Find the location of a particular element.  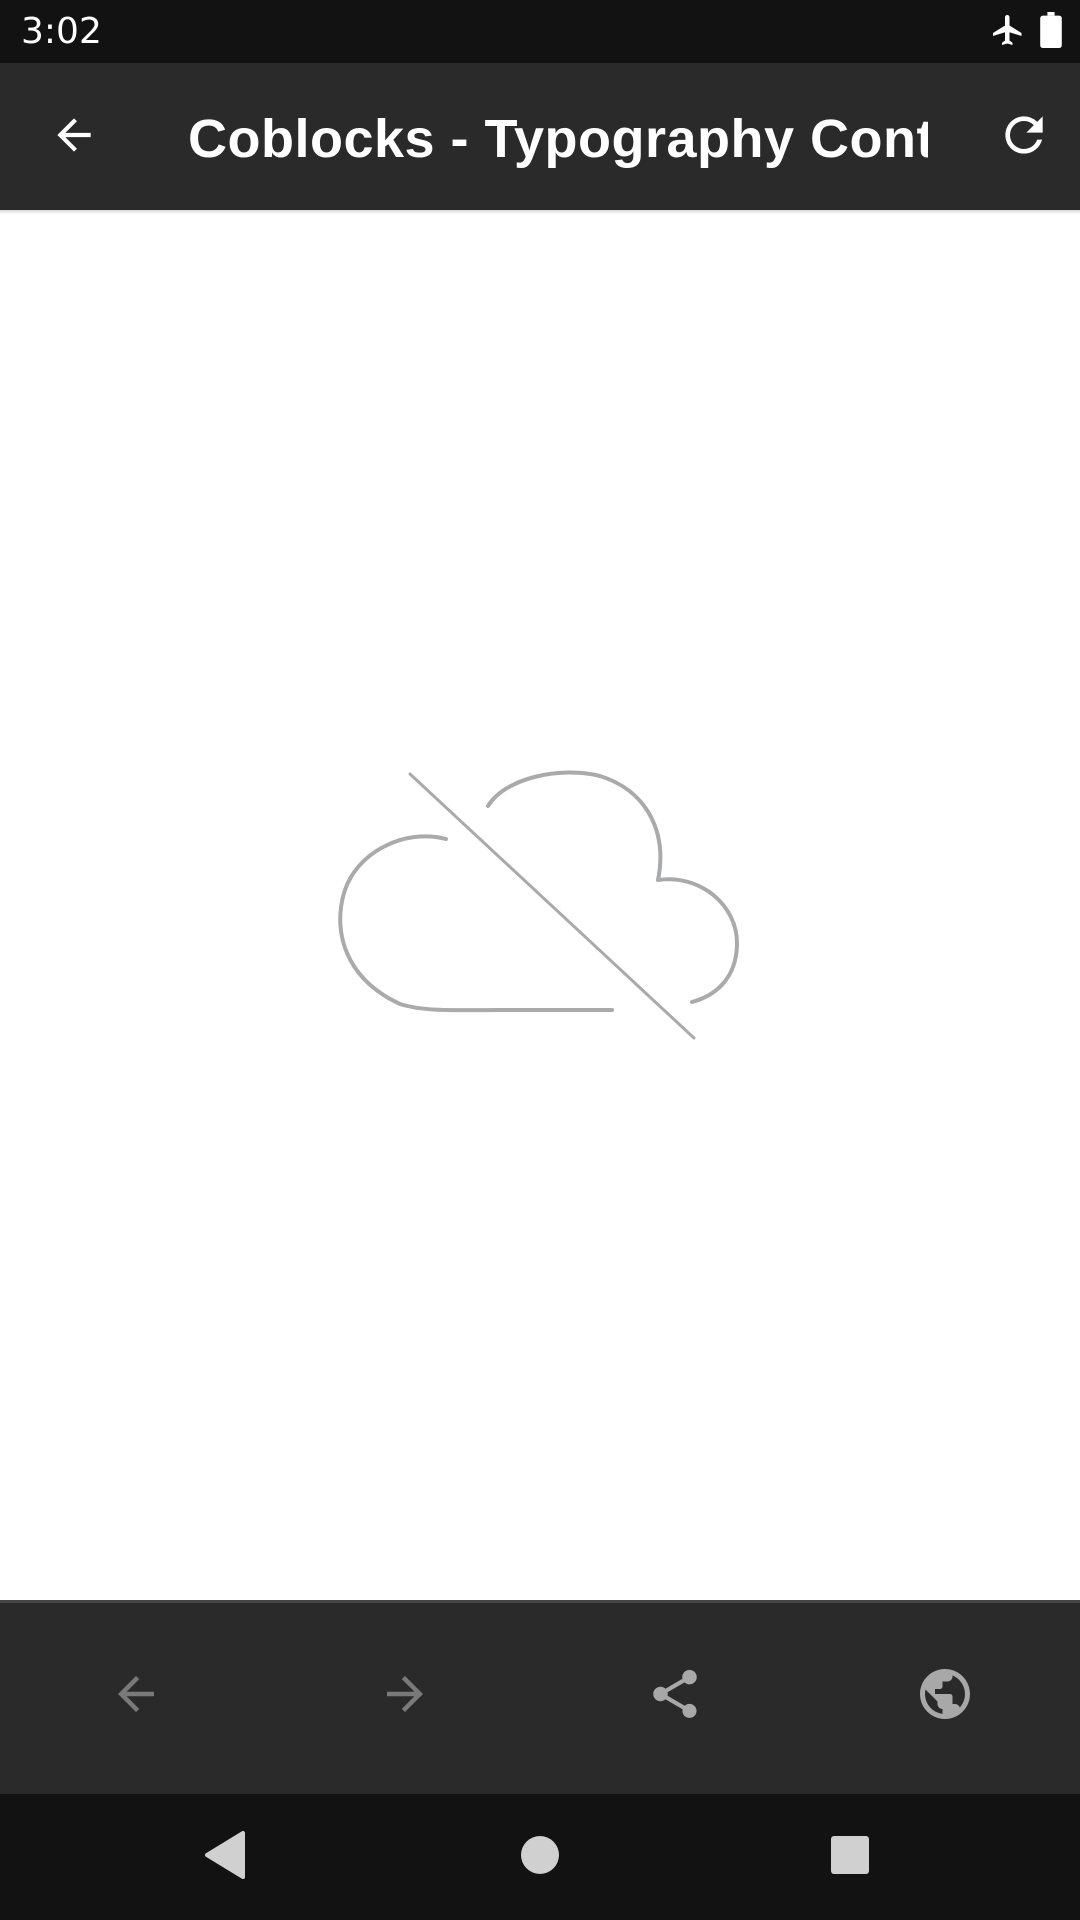

share-icon is located at coordinates (675, 1696).